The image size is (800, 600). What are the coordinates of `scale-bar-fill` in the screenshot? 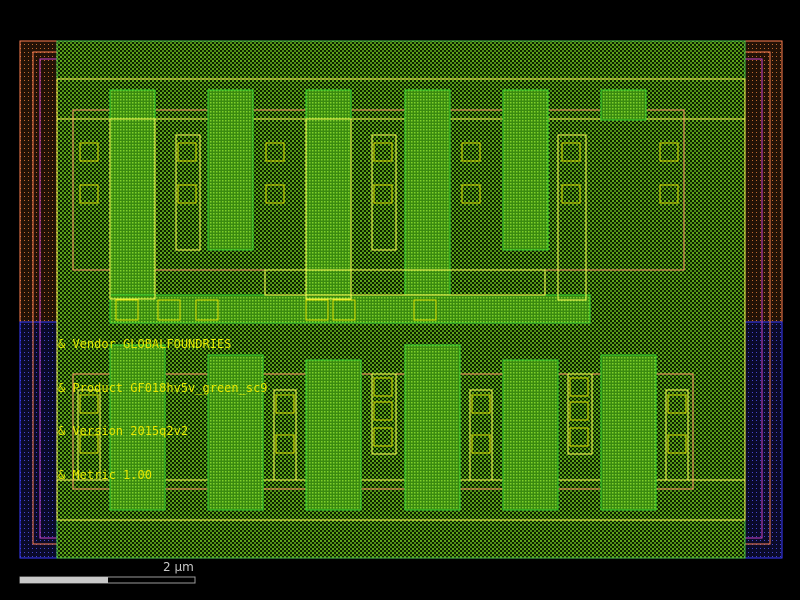 It's located at (64, 580).